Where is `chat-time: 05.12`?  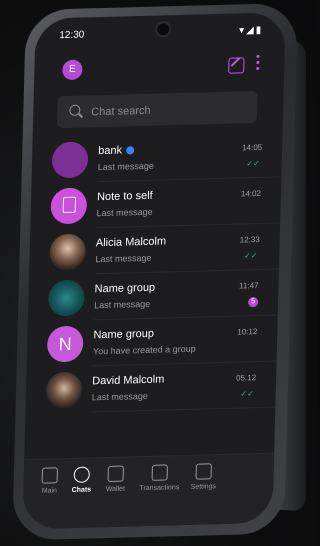
chat-time: 05.12 is located at coordinates (246, 378).